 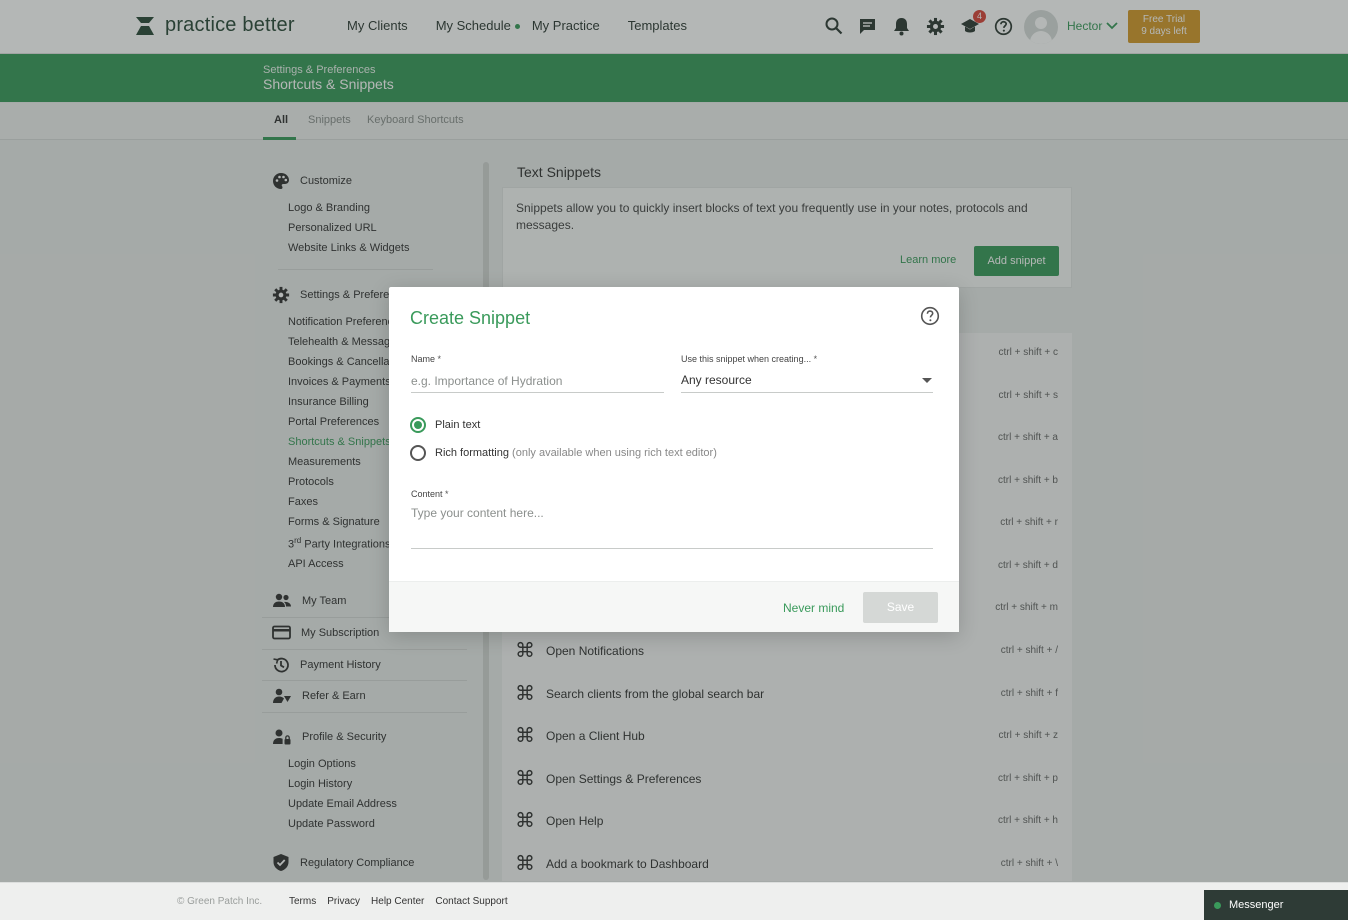 What do you see at coordinates (716, 380) in the screenshot?
I see `selected-resource: Any resource` at bounding box center [716, 380].